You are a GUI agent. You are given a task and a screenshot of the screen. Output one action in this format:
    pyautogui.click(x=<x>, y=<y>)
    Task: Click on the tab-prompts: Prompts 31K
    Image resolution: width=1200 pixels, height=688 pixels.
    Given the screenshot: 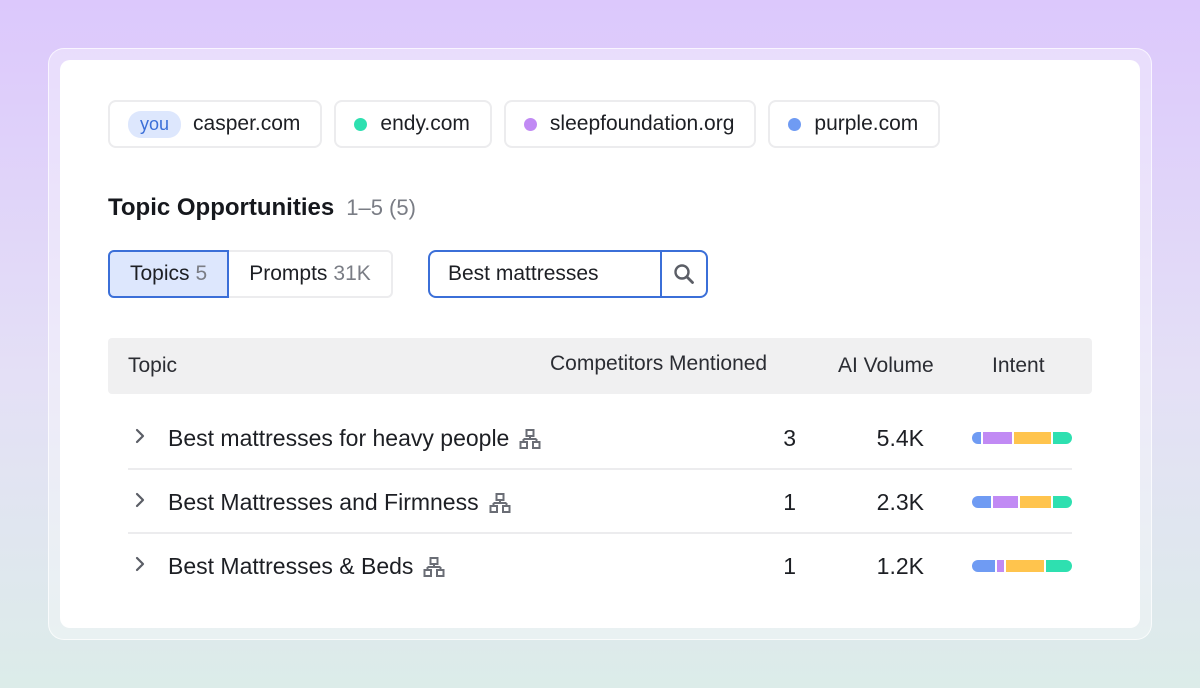 What is the action you would take?
    pyautogui.click(x=311, y=274)
    